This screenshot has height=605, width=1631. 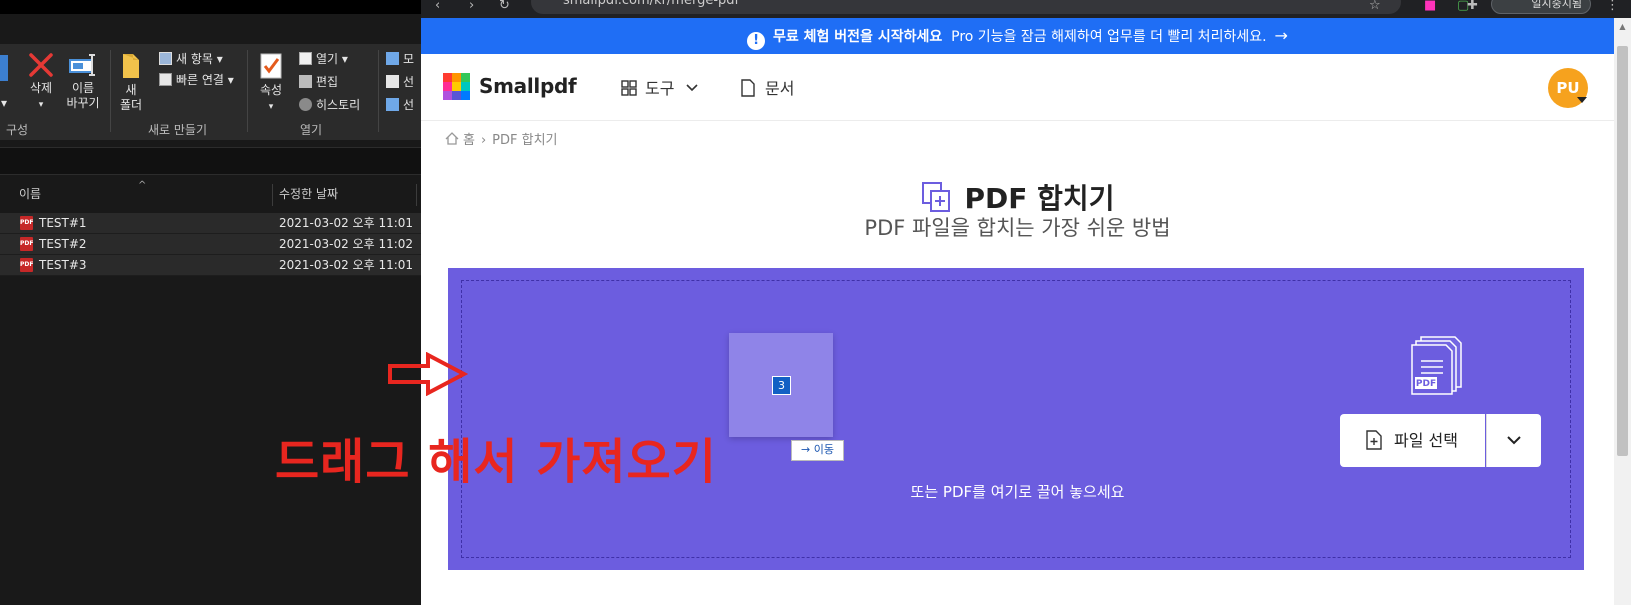 I want to click on file-row: PDF TEST#2 2021-03-02 오후 11:02, so click(x=210, y=244).